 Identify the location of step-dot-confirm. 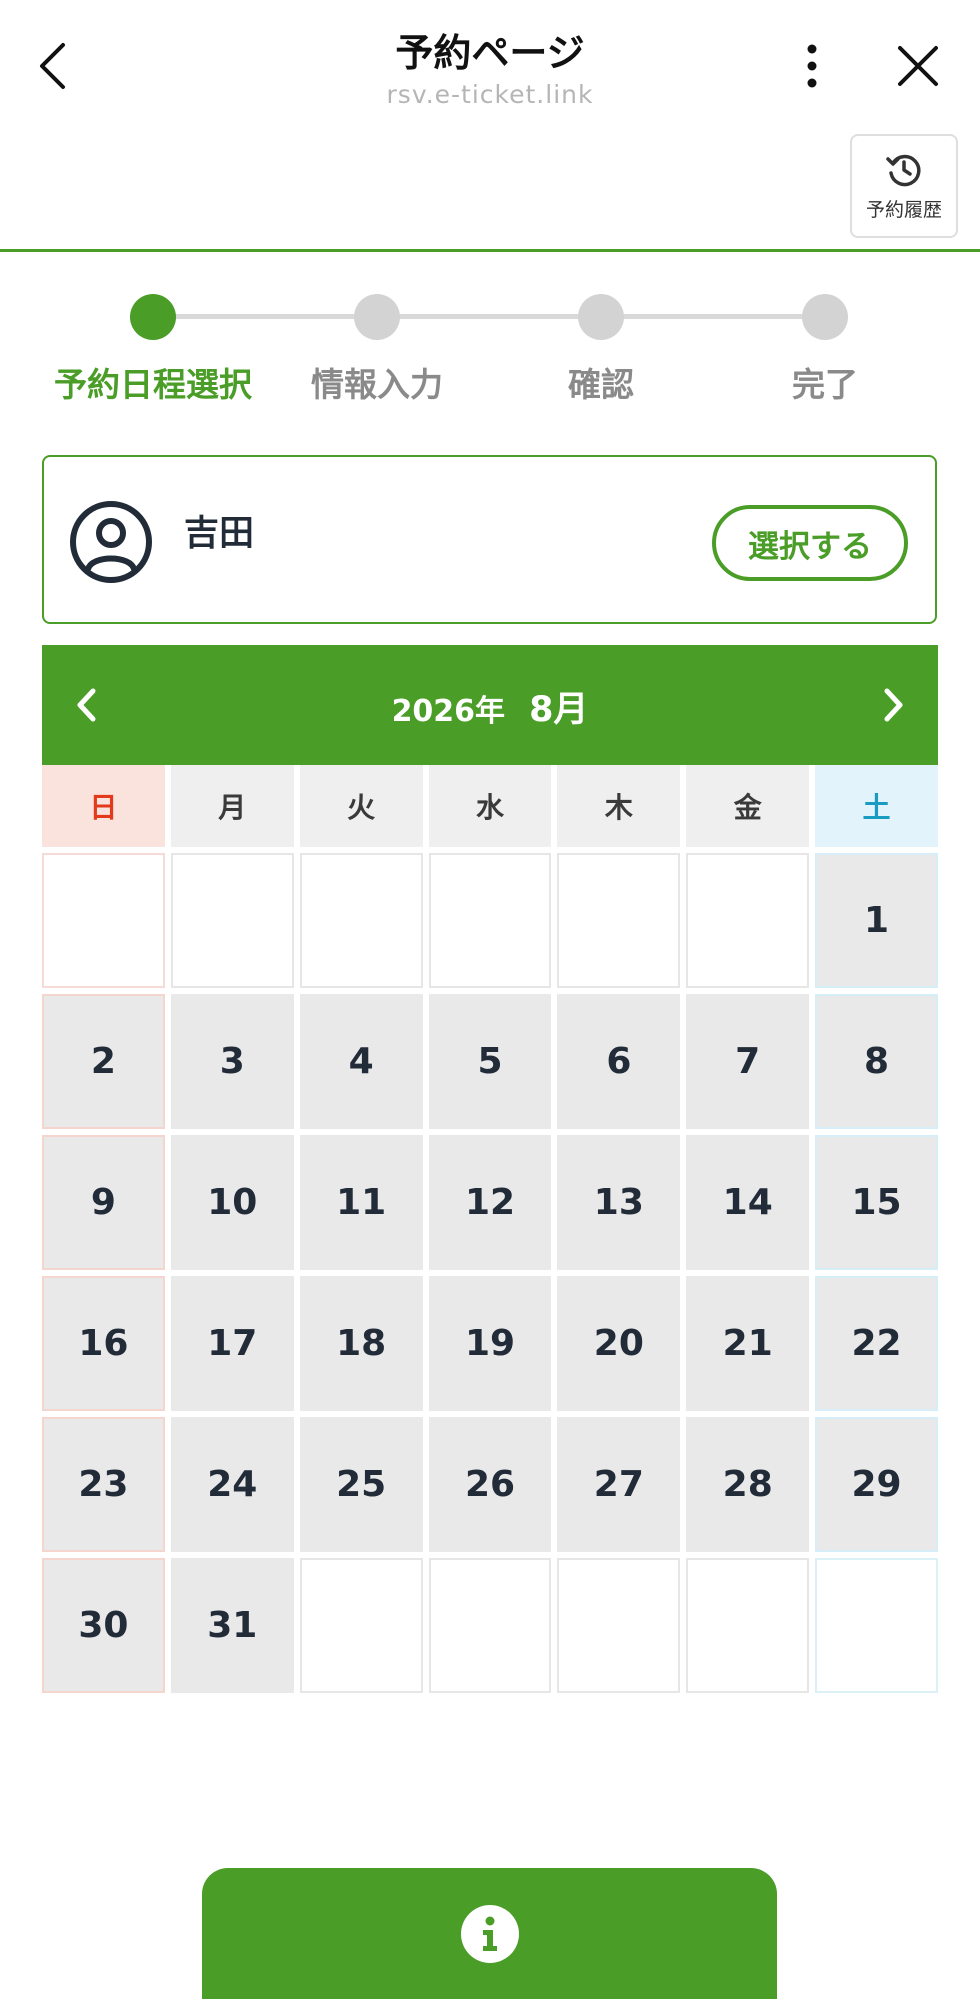
(601, 317).